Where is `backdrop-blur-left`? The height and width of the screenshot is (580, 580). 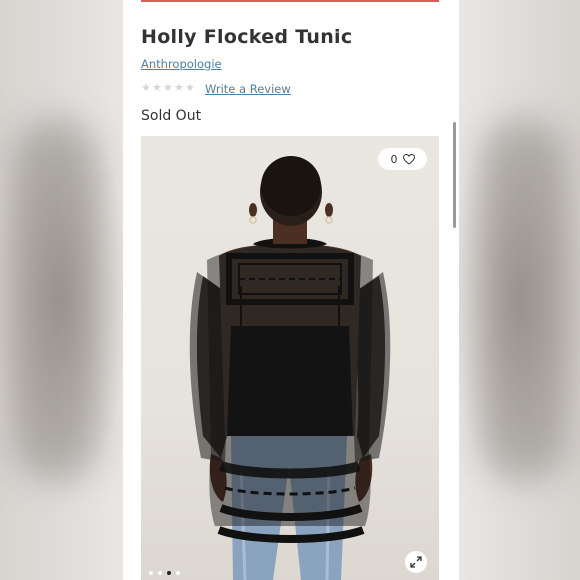
backdrop-blur-left is located at coordinates (55, 300).